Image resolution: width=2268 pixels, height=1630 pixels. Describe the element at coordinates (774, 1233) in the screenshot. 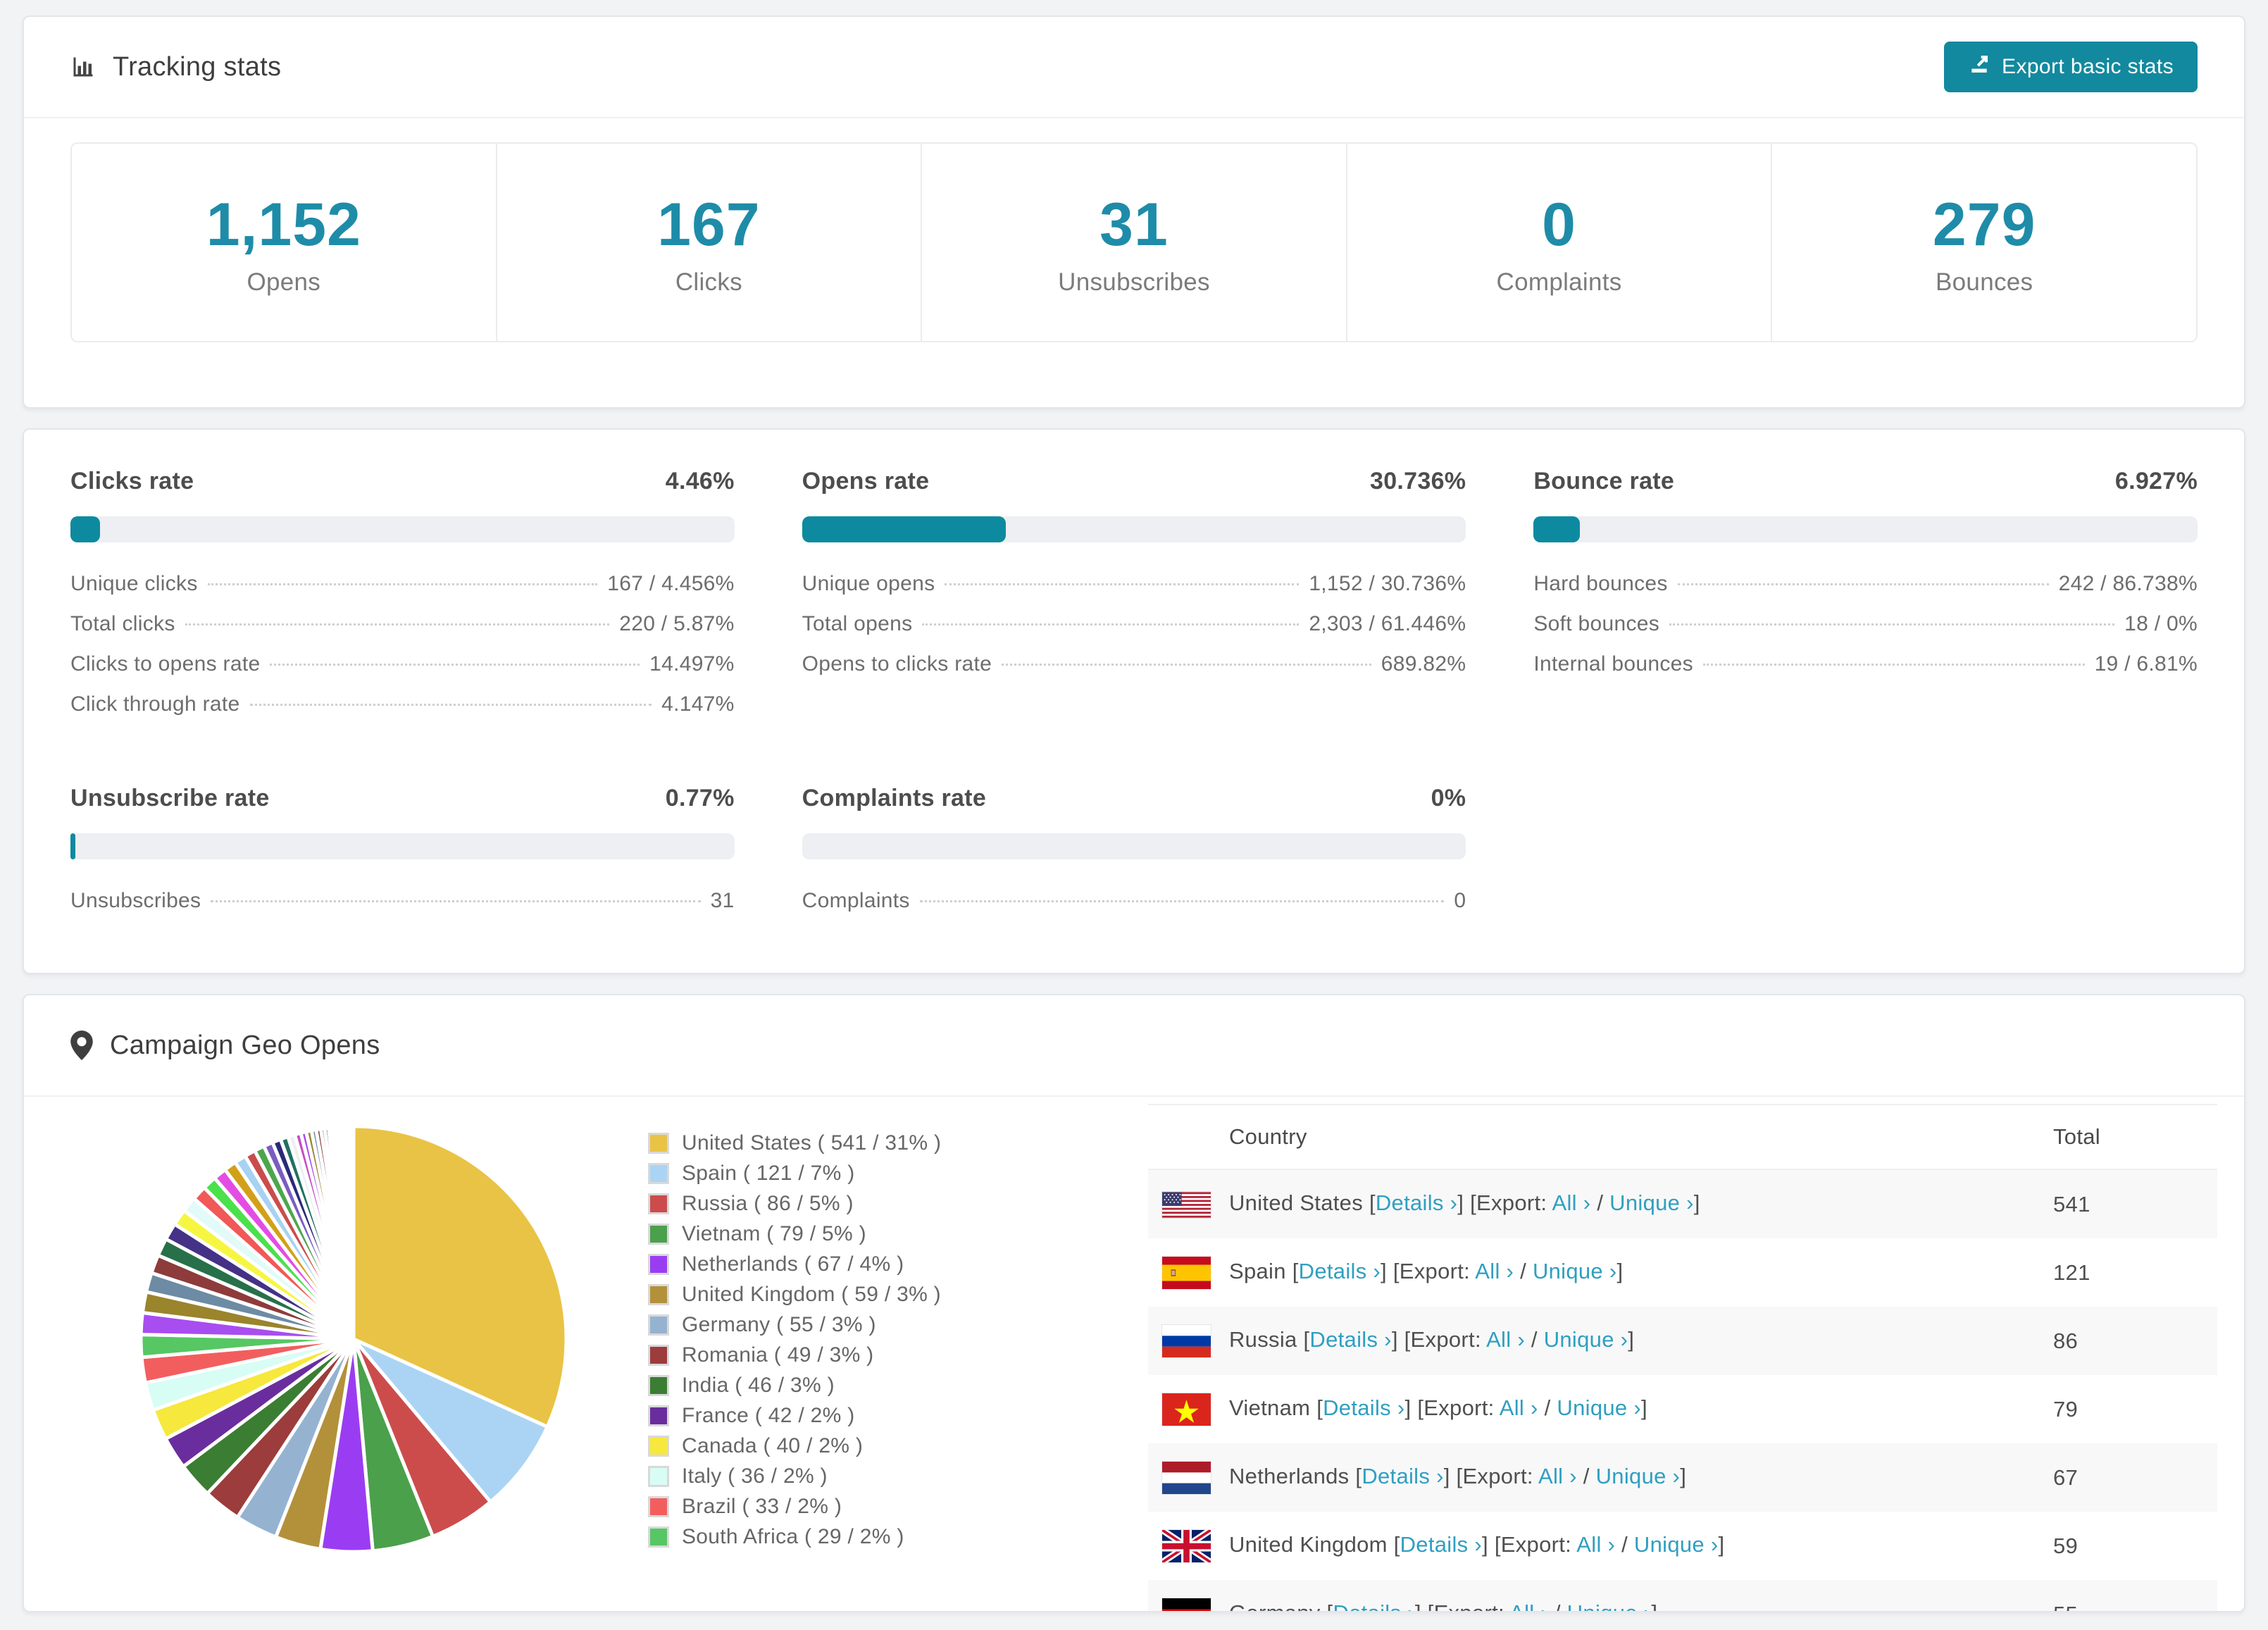

I see `legend-label: Vietnam ( 79 / 5% )` at that location.